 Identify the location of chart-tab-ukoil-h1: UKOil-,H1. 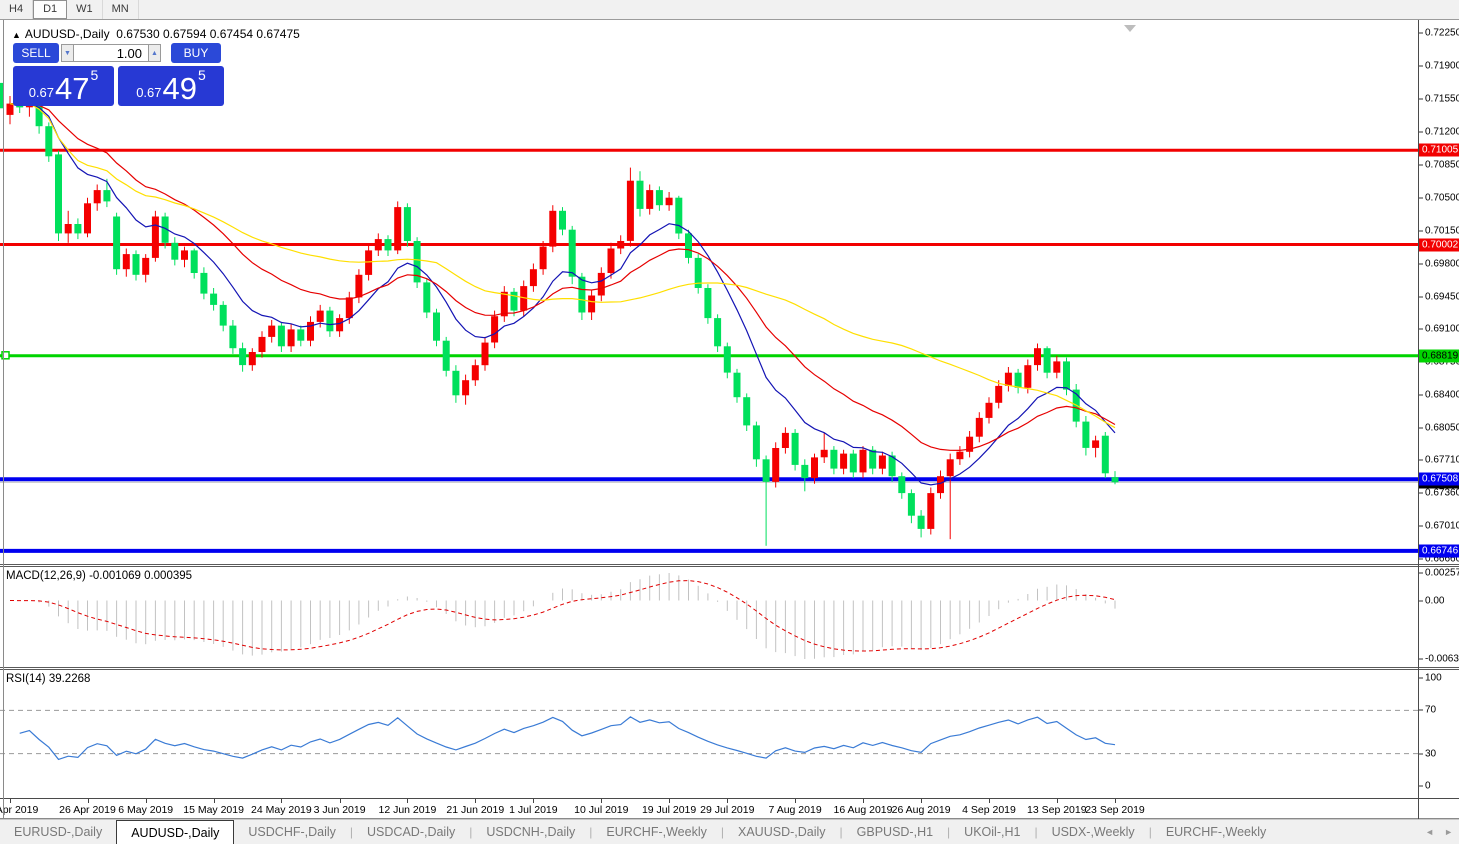
(992, 832).